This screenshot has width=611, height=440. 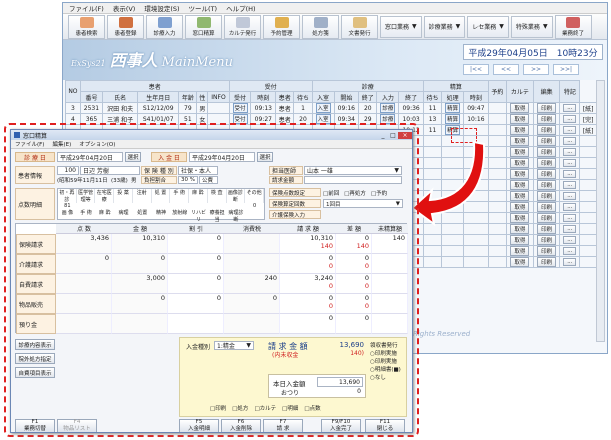 I want to click on check-prescription: □処方, so click(x=240, y=408).